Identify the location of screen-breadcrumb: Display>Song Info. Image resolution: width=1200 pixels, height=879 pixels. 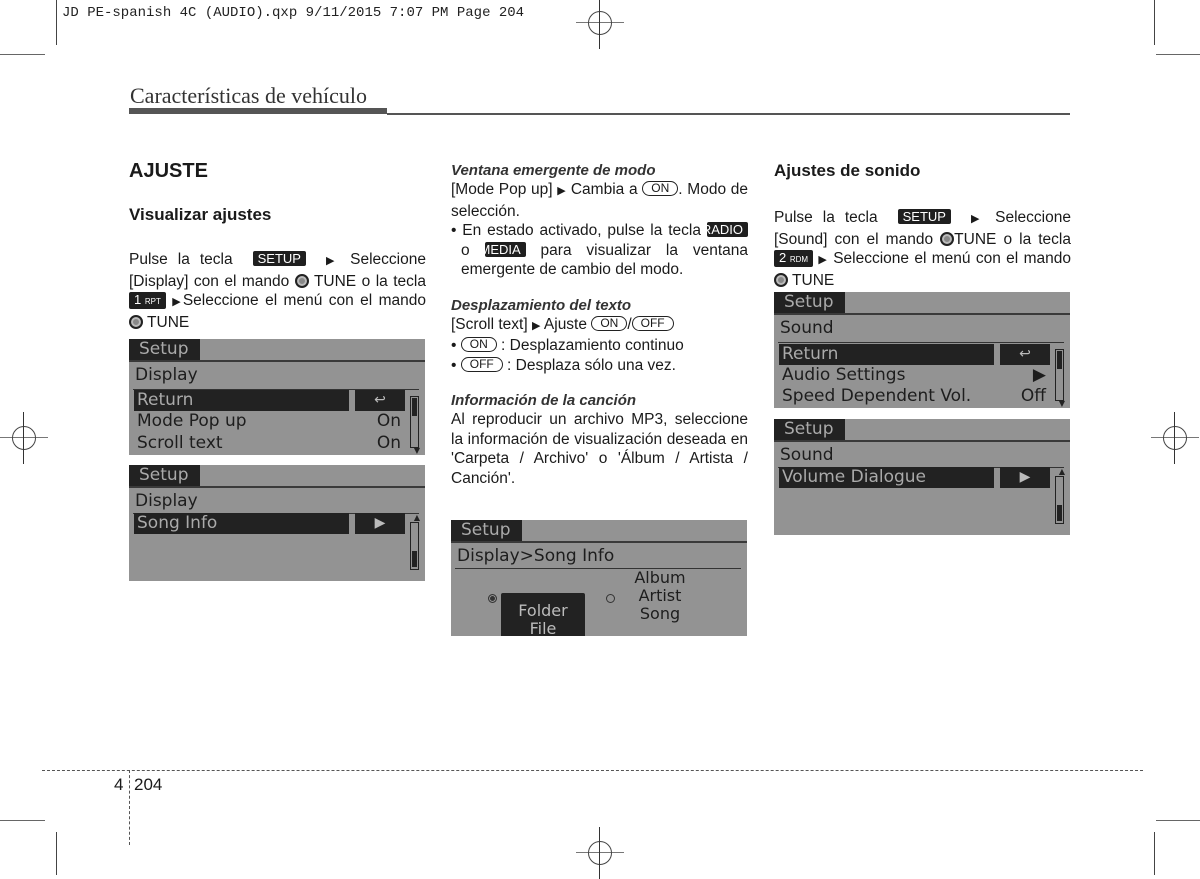
(536, 556).